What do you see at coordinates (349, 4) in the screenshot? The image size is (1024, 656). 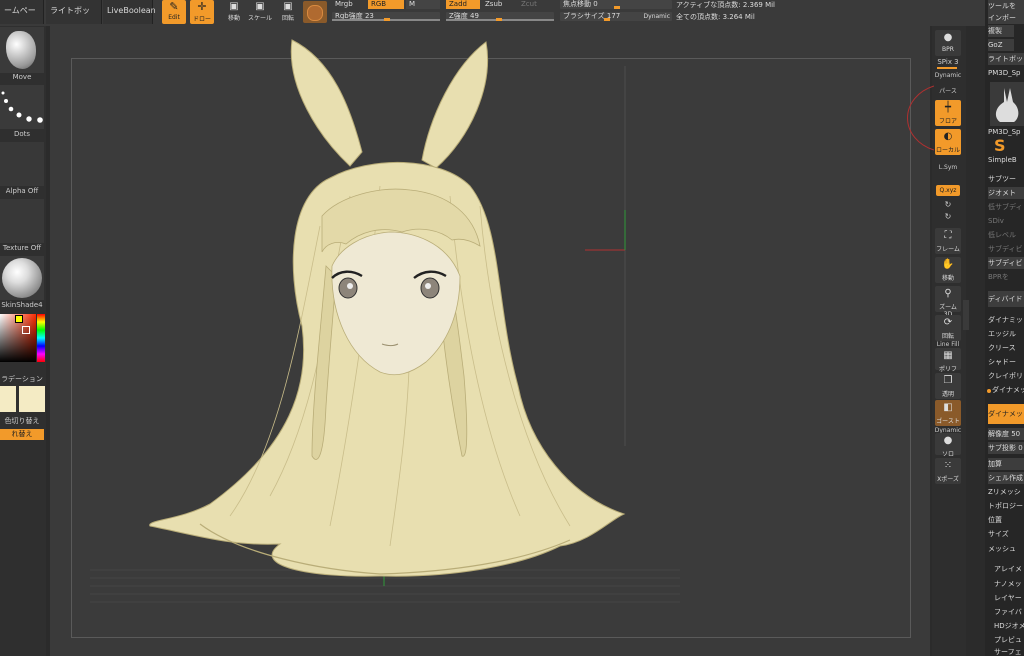 I see `mrgb-button: Mrgb` at bounding box center [349, 4].